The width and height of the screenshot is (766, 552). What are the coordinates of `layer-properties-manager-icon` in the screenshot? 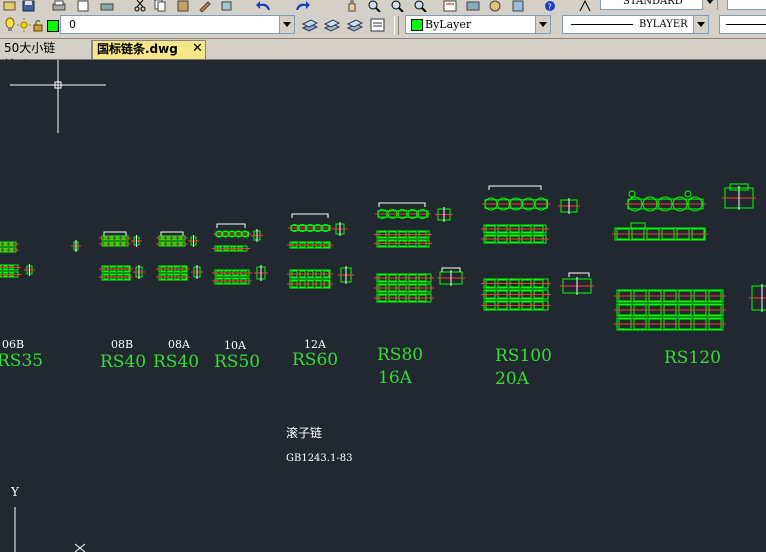 It's located at (378, 25).